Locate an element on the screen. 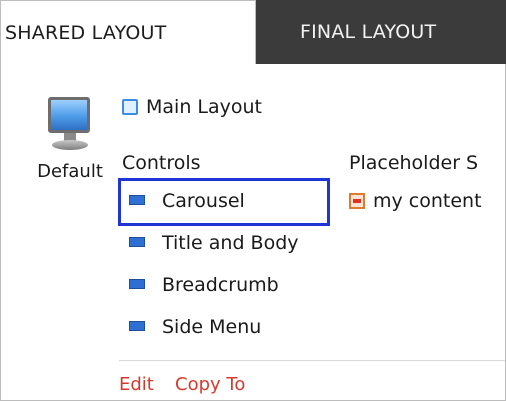 The image size is (506, 402). control-item-carousel: Carousel is located at coordinates (187, 201).